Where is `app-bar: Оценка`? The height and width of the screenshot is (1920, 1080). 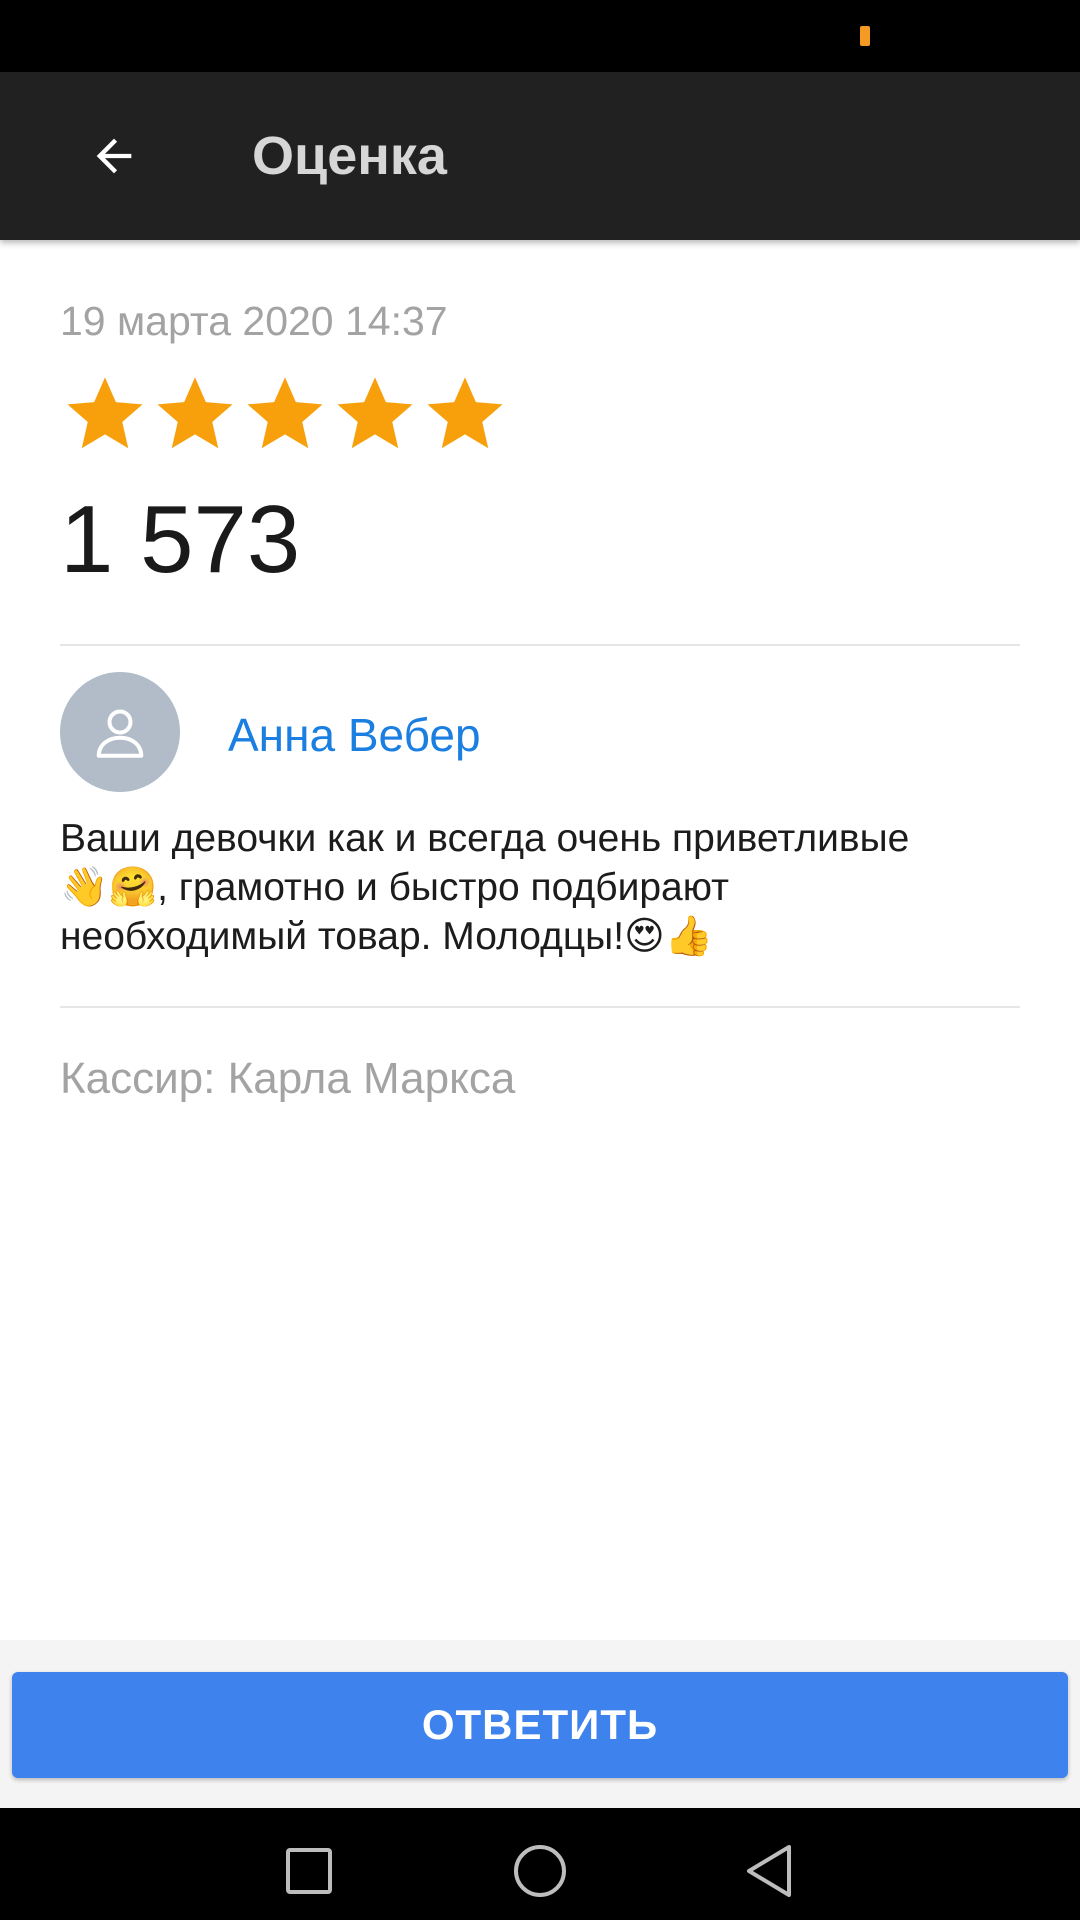
app-bar: Оценка is located at coordinates (540, 156).